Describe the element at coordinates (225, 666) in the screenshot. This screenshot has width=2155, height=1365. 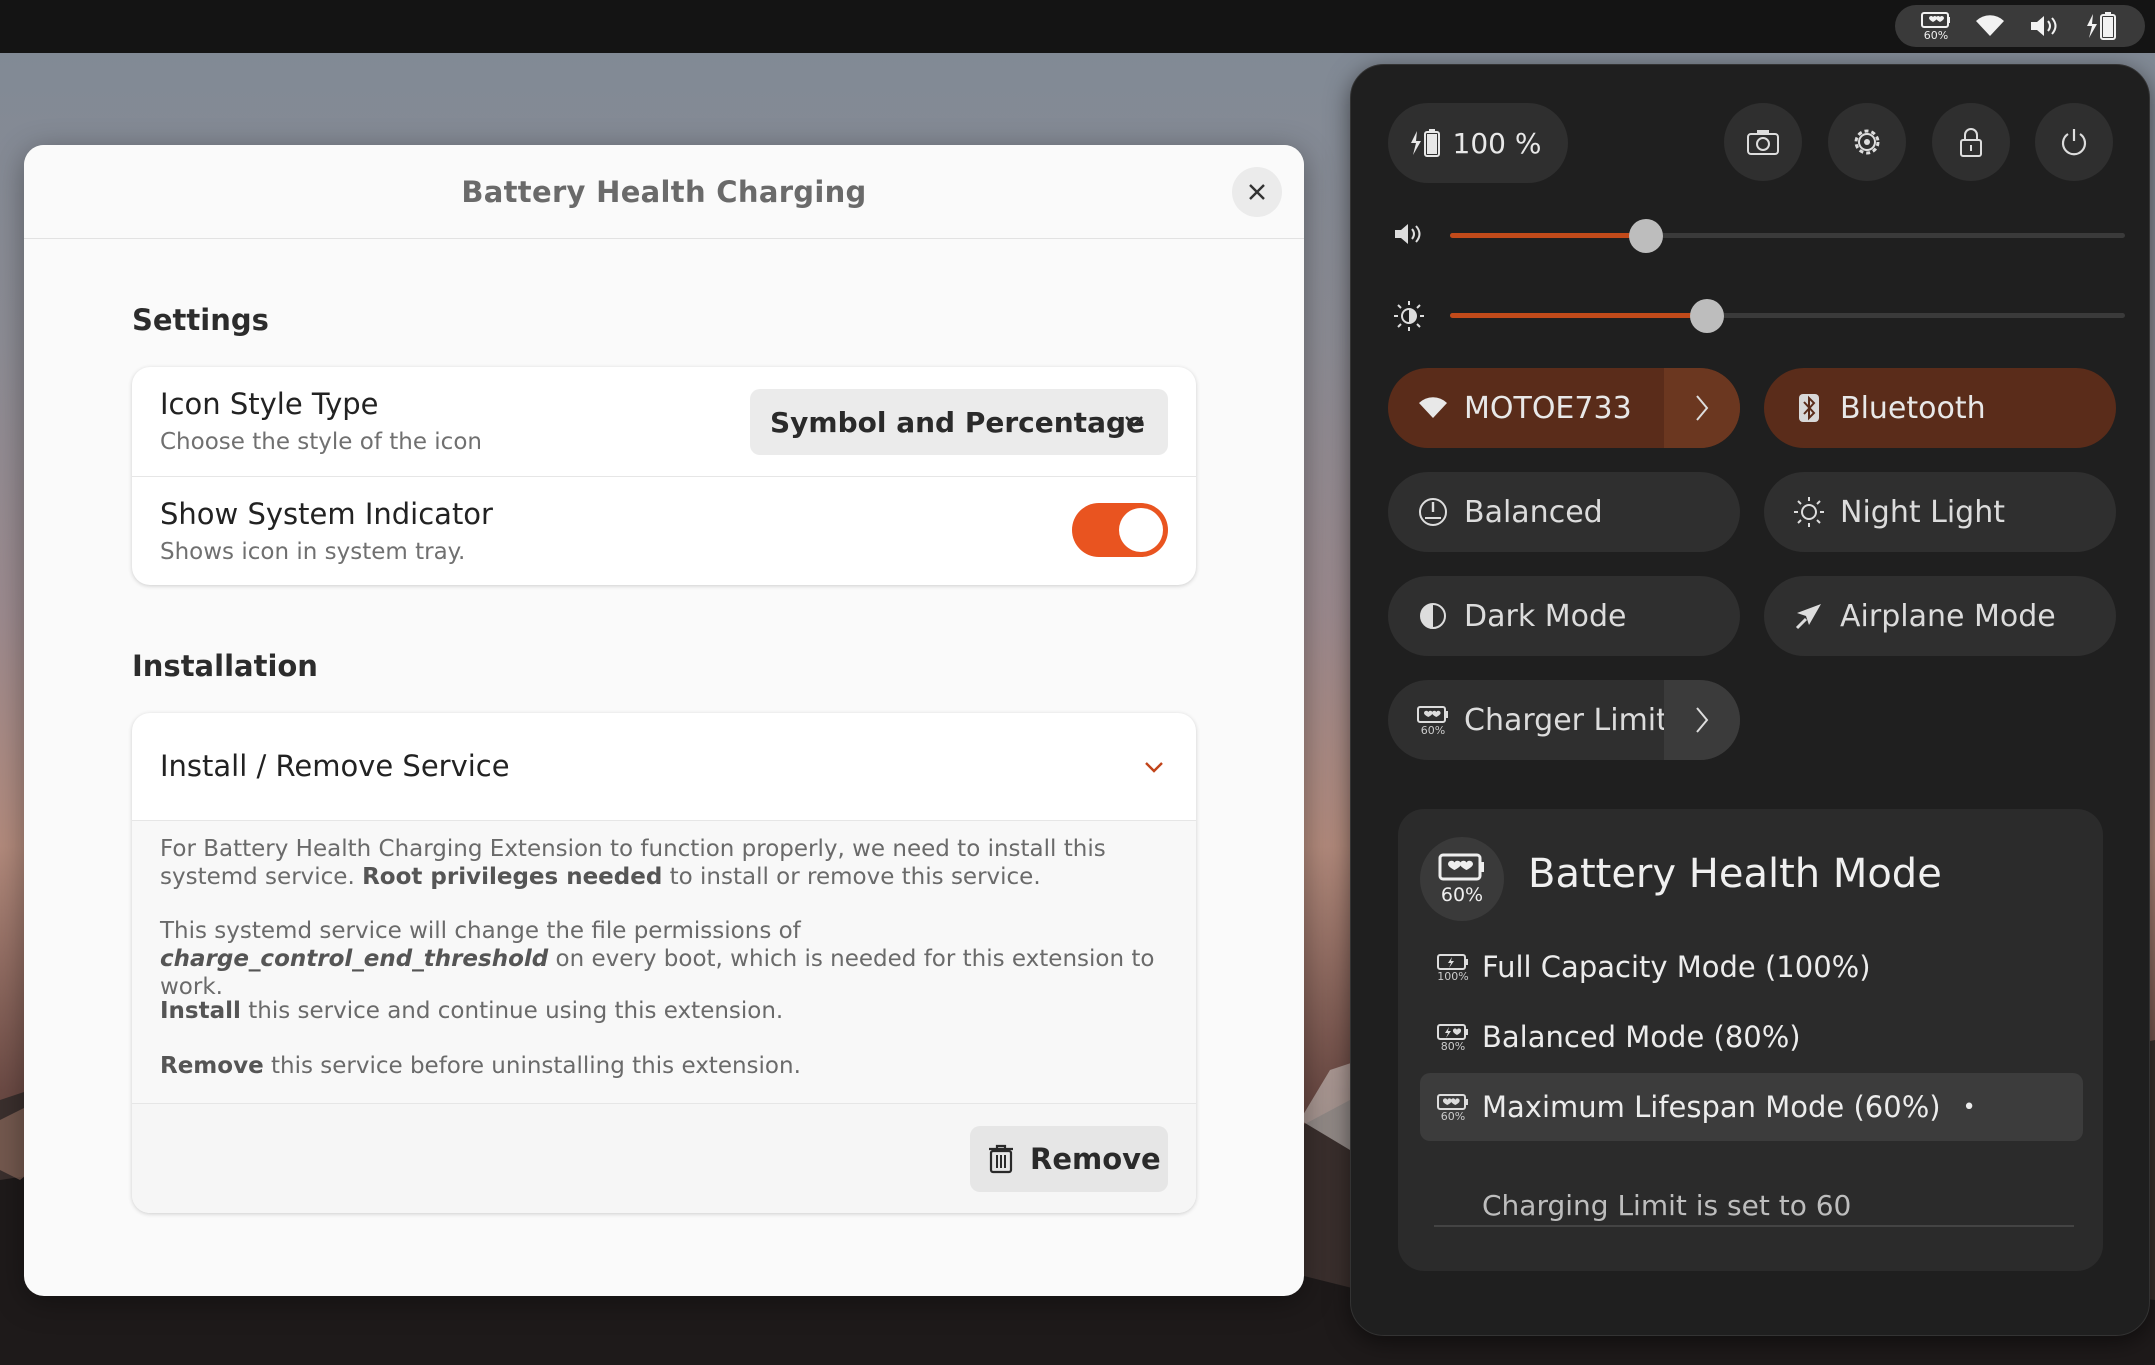
I see `installation-heading: Installation` at that location.